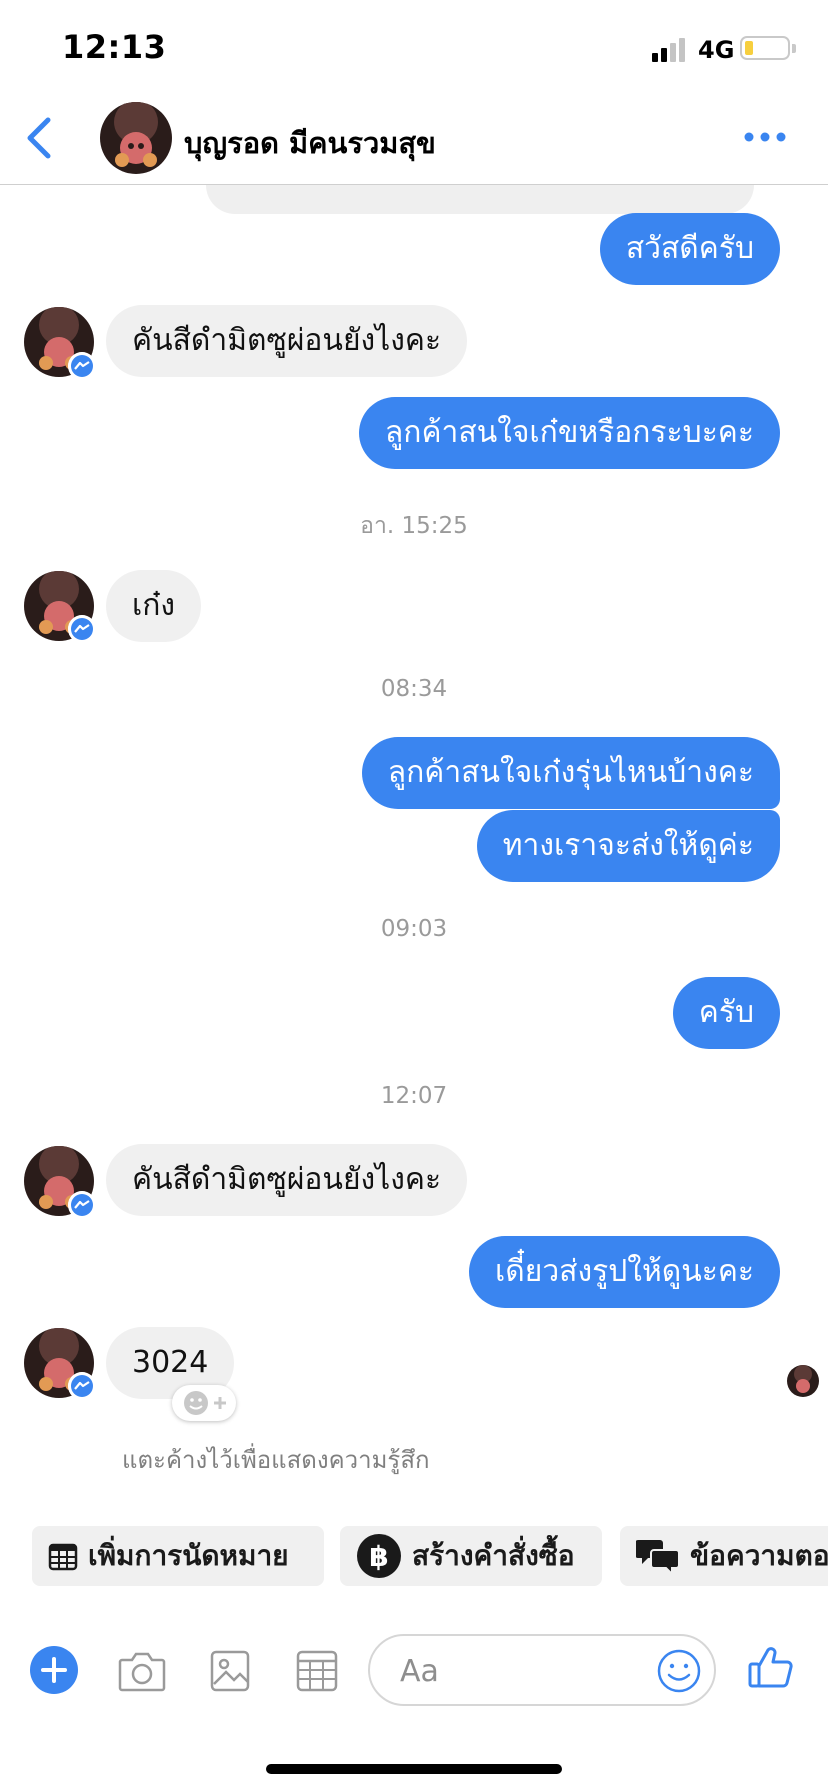  I want to click on quick-reply-label: สร้างคำสั่งซื้อ, so click(493, 1555).